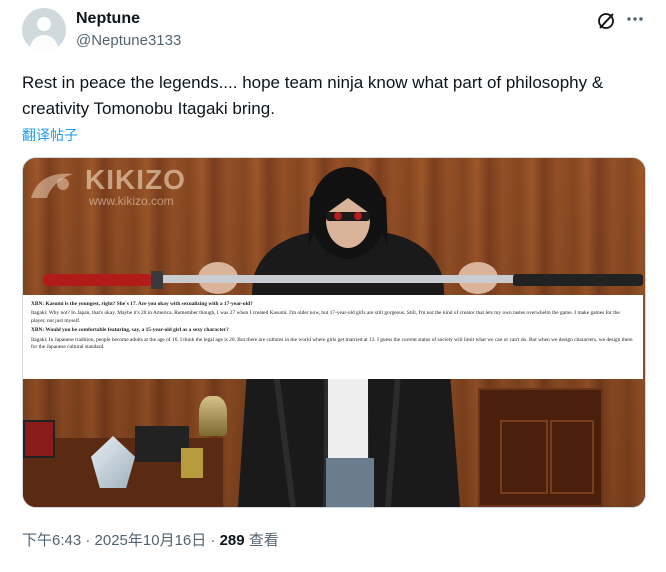 The height and width of the screenshot is (572, 666). I want to click on views-count: 289, so click(232, 540).